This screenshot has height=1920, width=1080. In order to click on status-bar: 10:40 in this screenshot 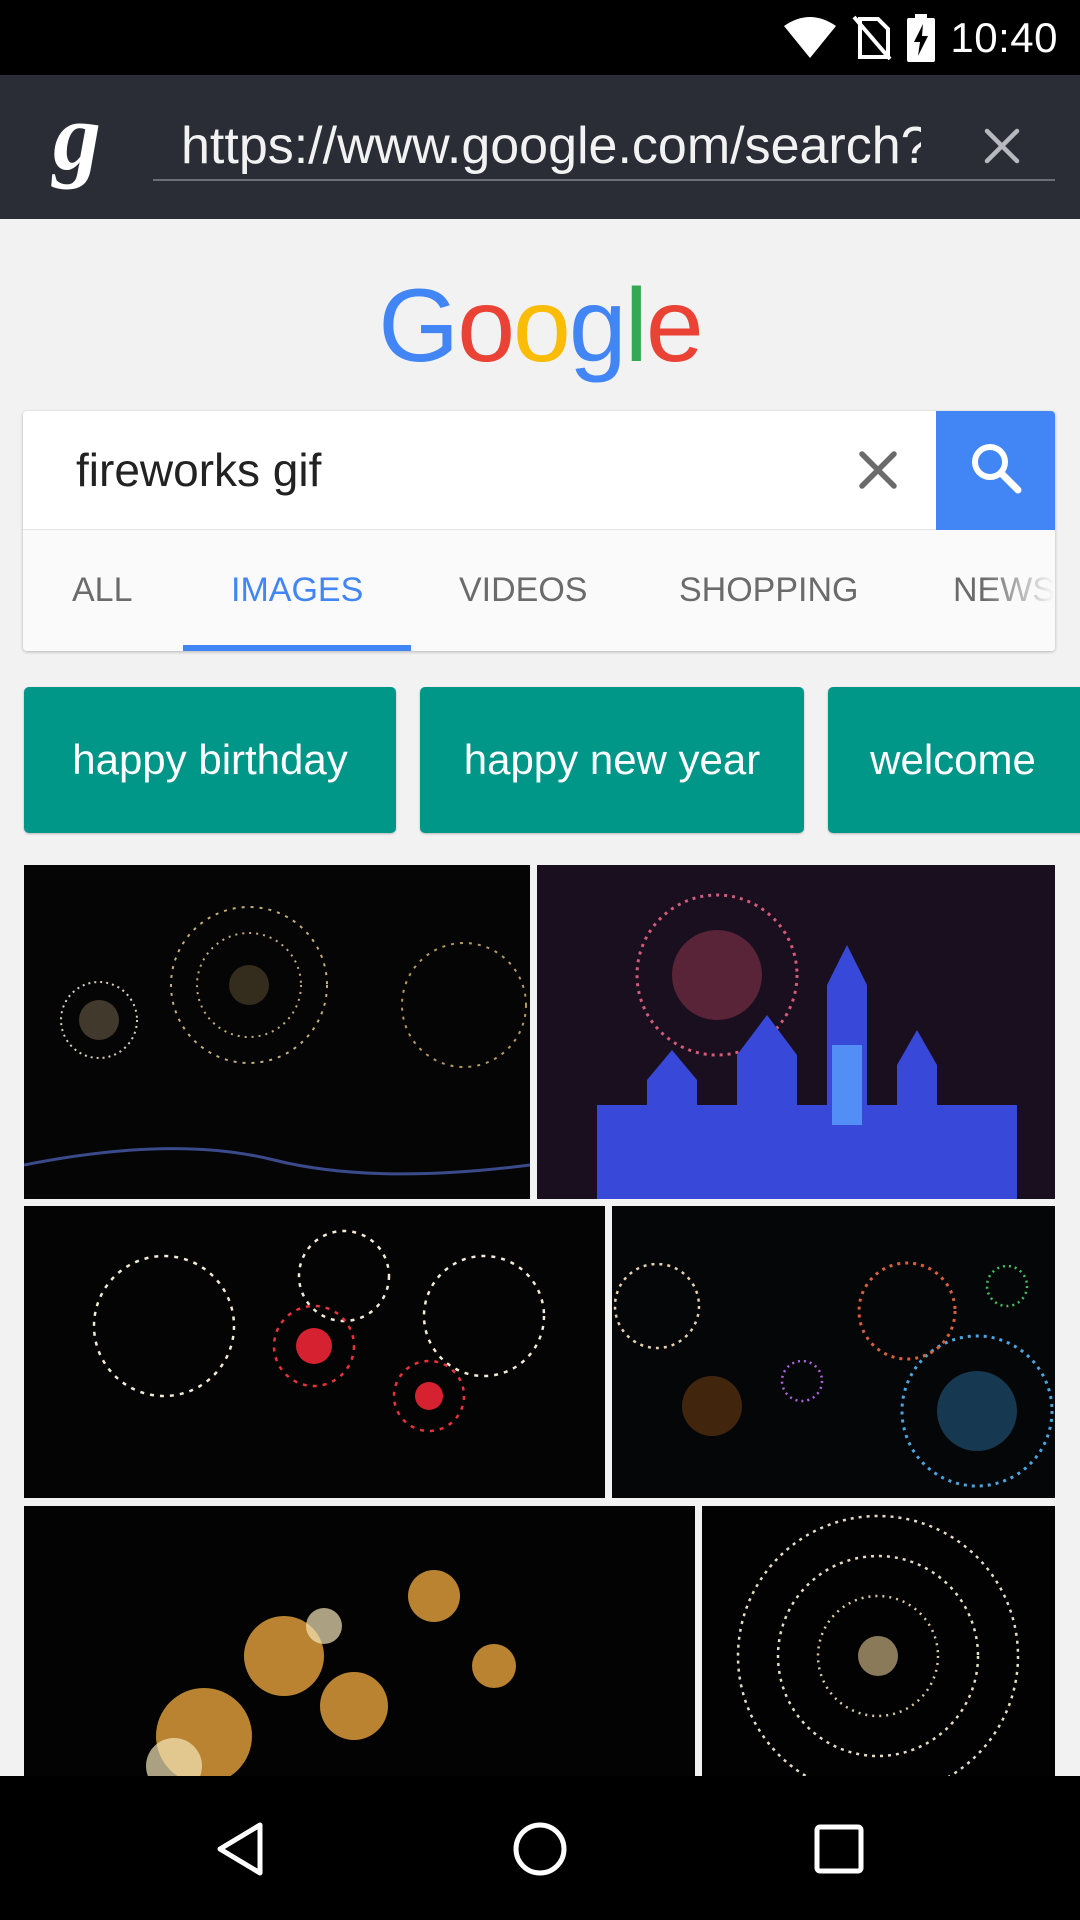, I will do `click(540, 37)`.